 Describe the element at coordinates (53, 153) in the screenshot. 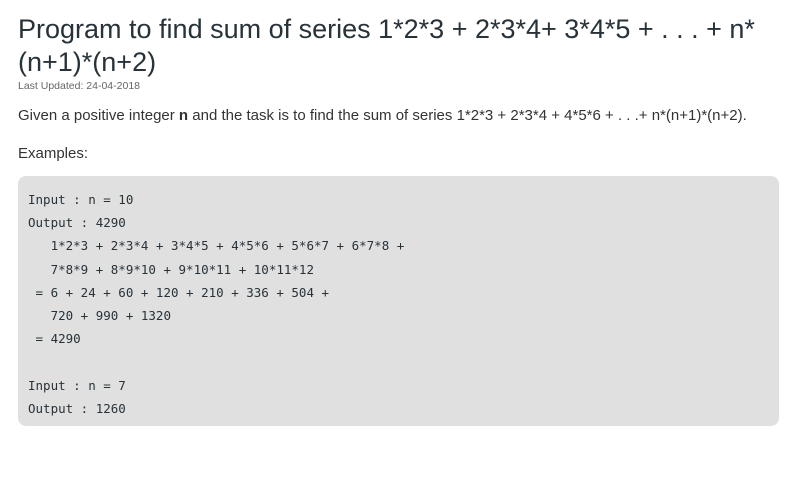

I see `examples-label: Examples:` at that location.